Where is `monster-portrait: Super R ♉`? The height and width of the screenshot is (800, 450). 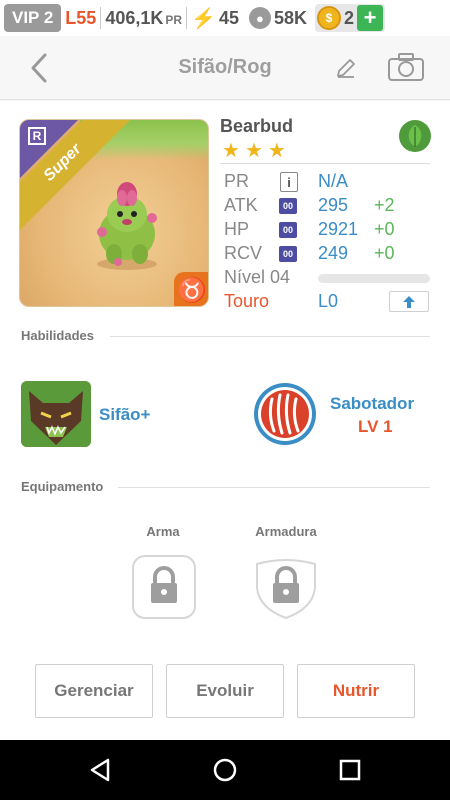 monster-portrait: Super R ♉ is located at coordinates (114, 213).